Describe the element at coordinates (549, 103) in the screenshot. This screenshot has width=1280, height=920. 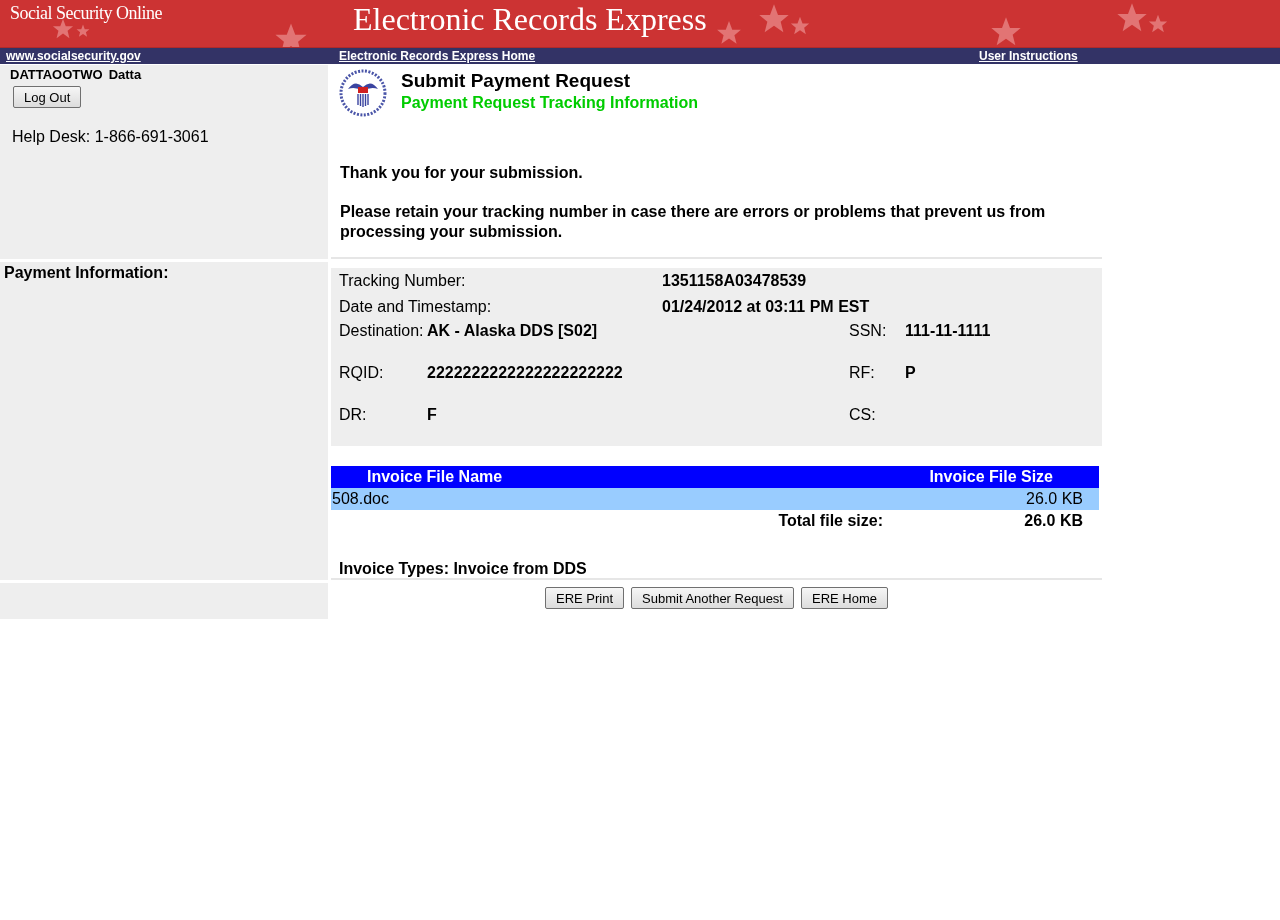
I see `page-subtitle: Payment Request Tracking Information` at that location.